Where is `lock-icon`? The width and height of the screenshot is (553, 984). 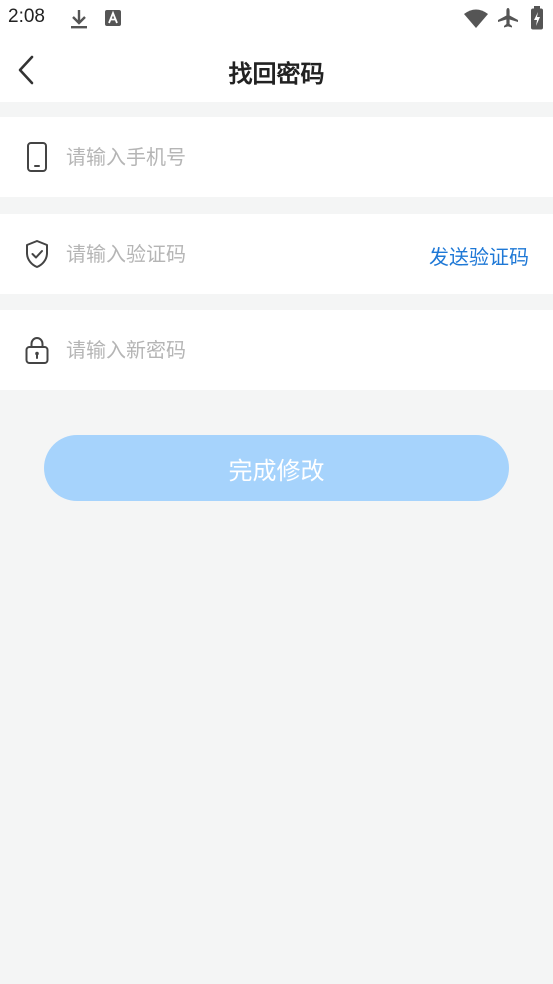 lock-icon is located at coordinates (37, 350).